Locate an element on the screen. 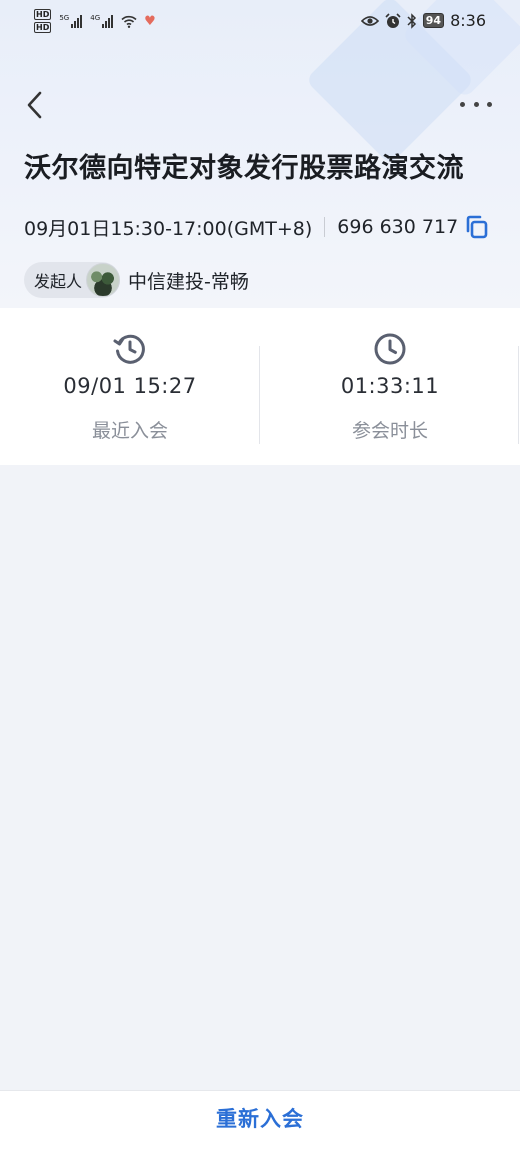 Image resolution: width=520 pixels, height=1155 pixels. last-join-stat: 09/01 15:27 最近入会 is located at coordinates (130, 386).